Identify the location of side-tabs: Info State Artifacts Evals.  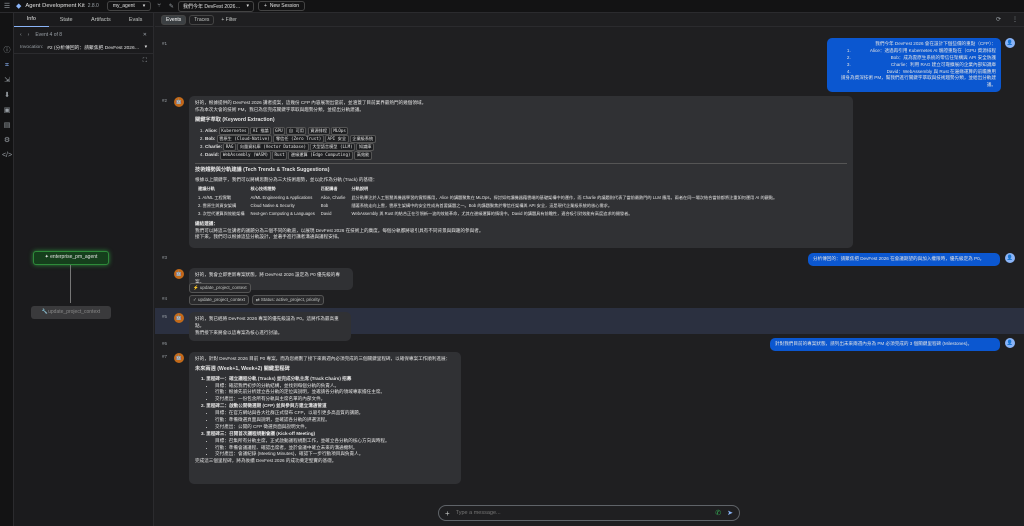
(83, 20).